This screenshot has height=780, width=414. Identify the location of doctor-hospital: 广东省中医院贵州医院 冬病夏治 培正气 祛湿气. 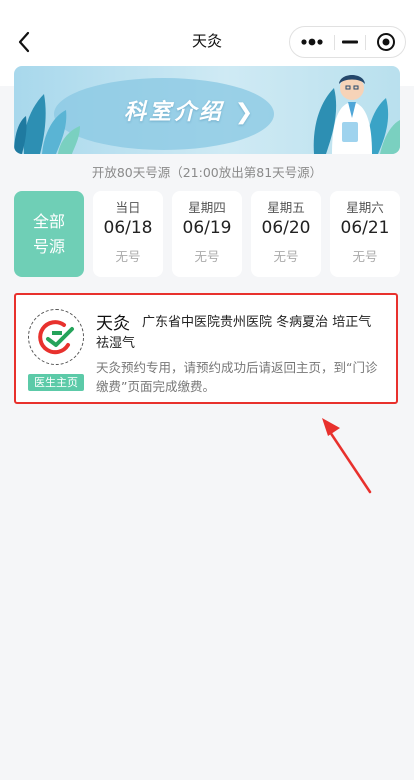
(234, 333).